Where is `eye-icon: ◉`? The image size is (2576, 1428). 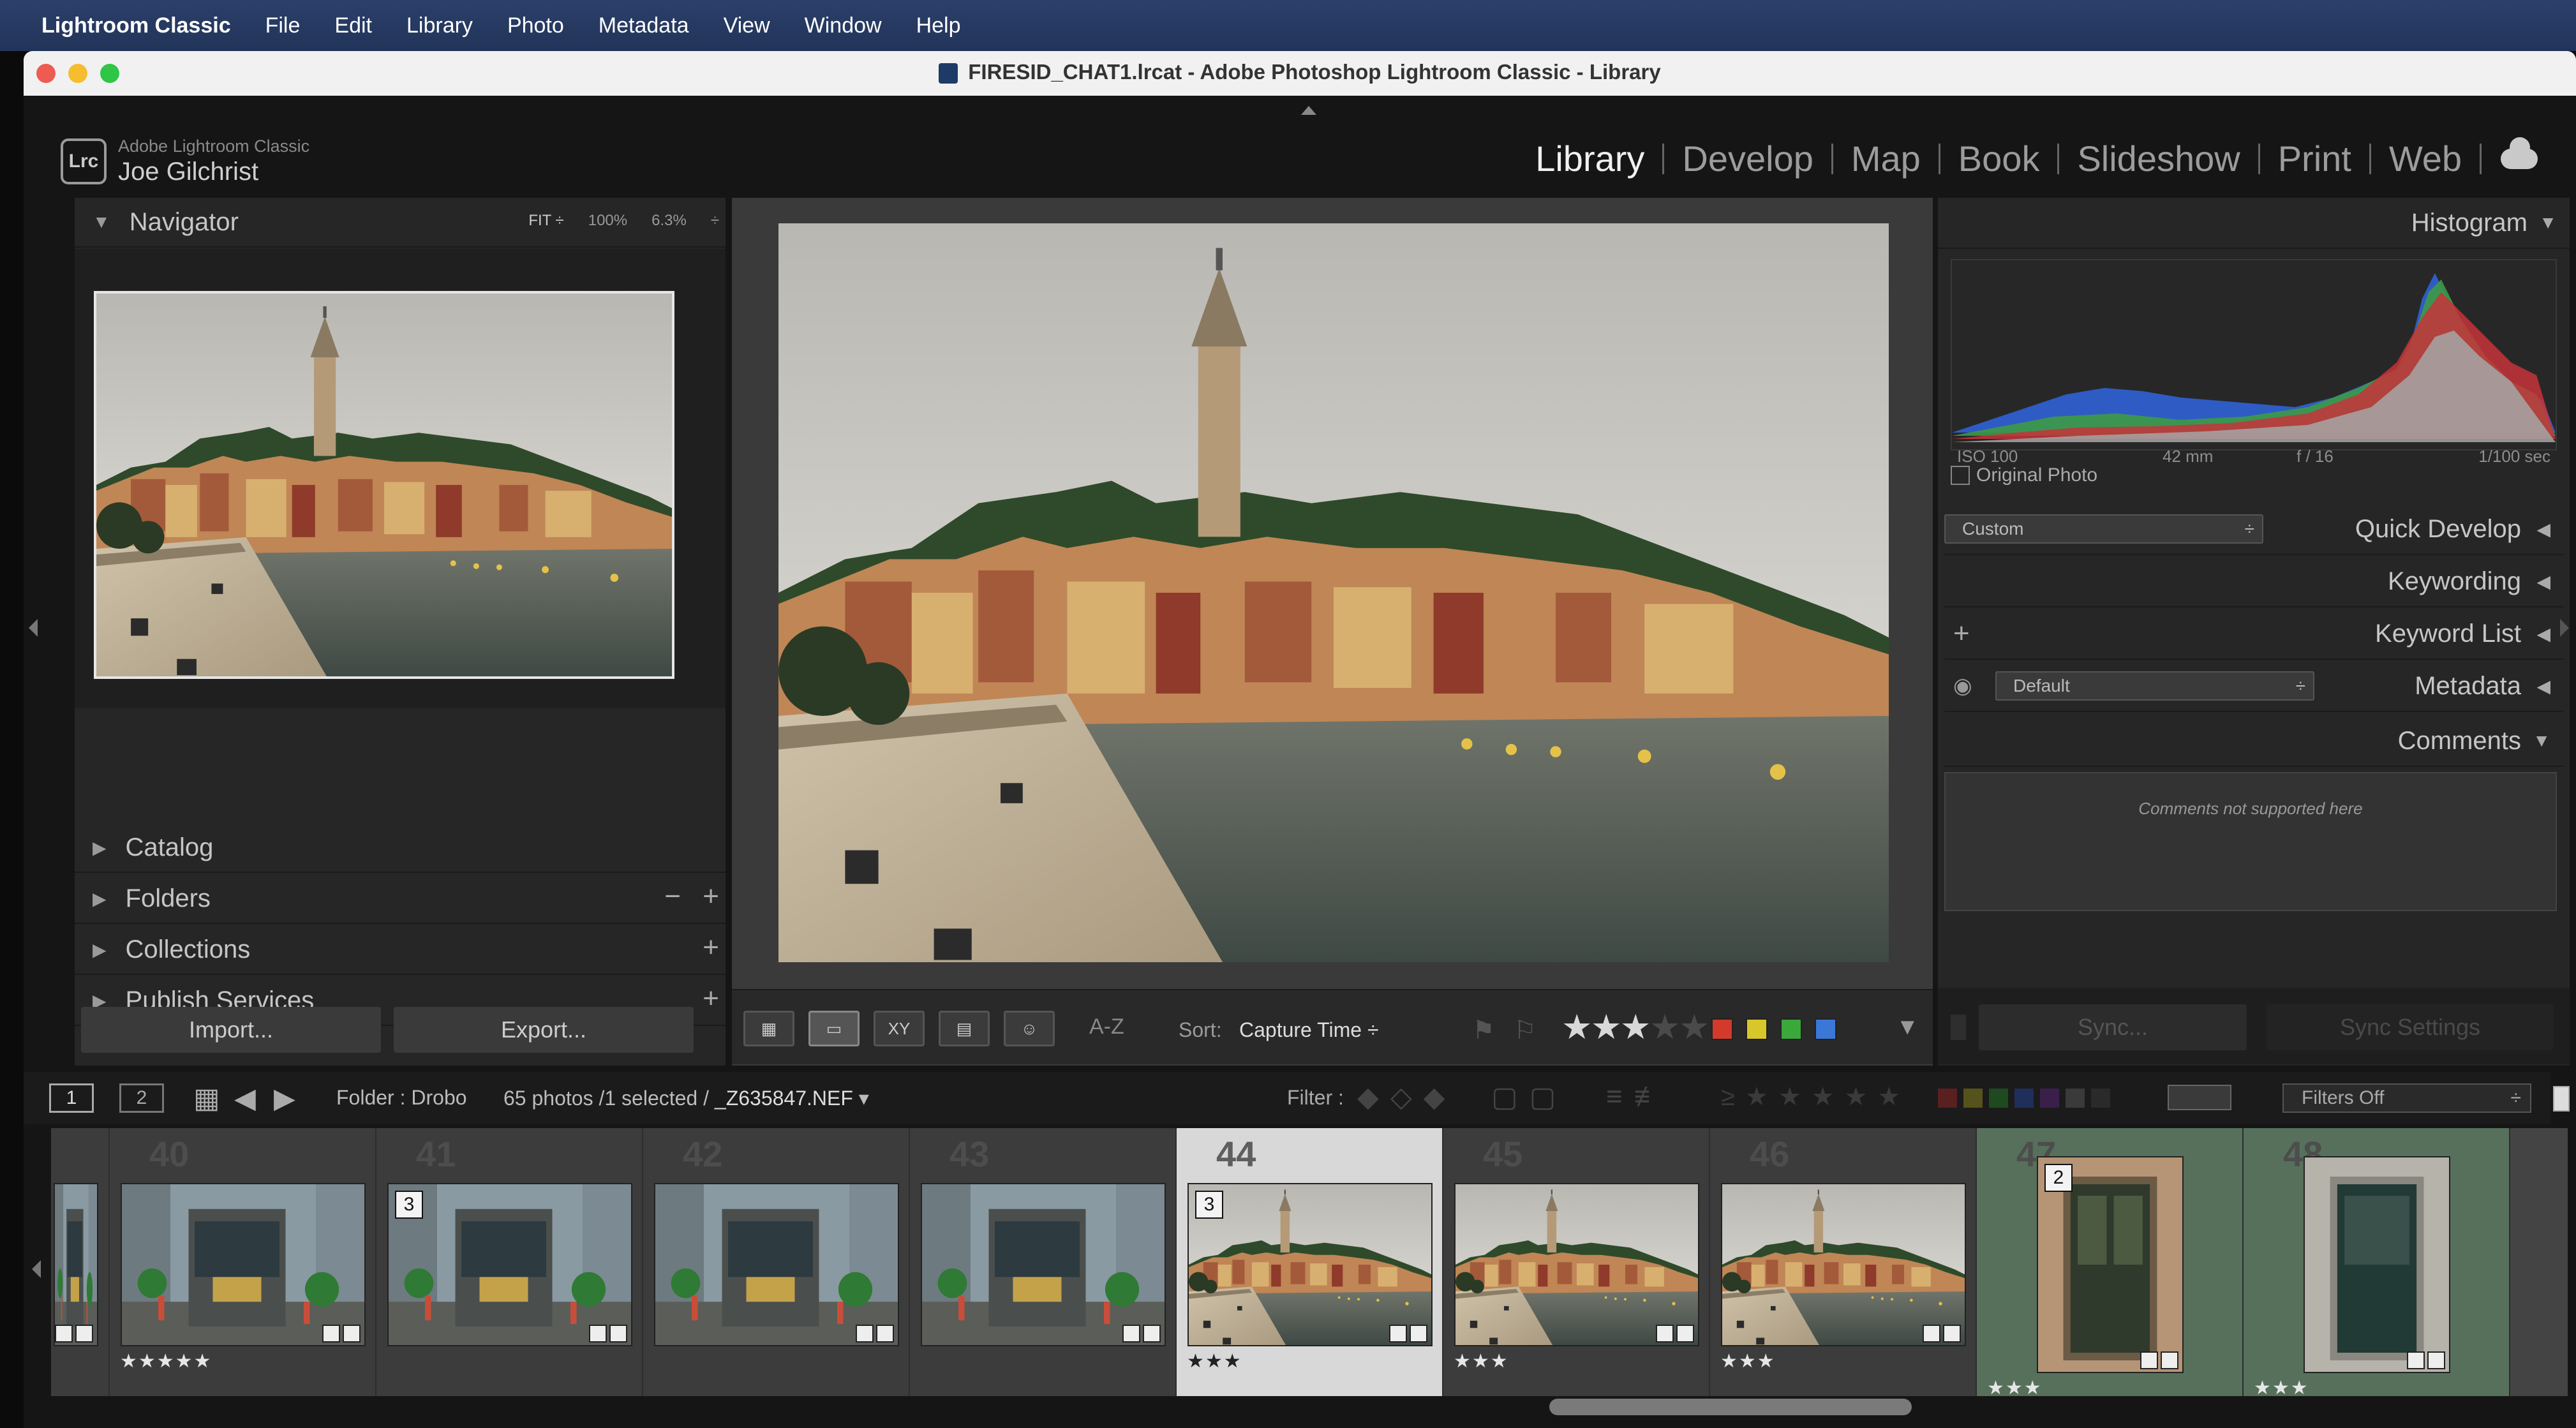 eye-icon: ◉ is located at coordinates (1962, 686).